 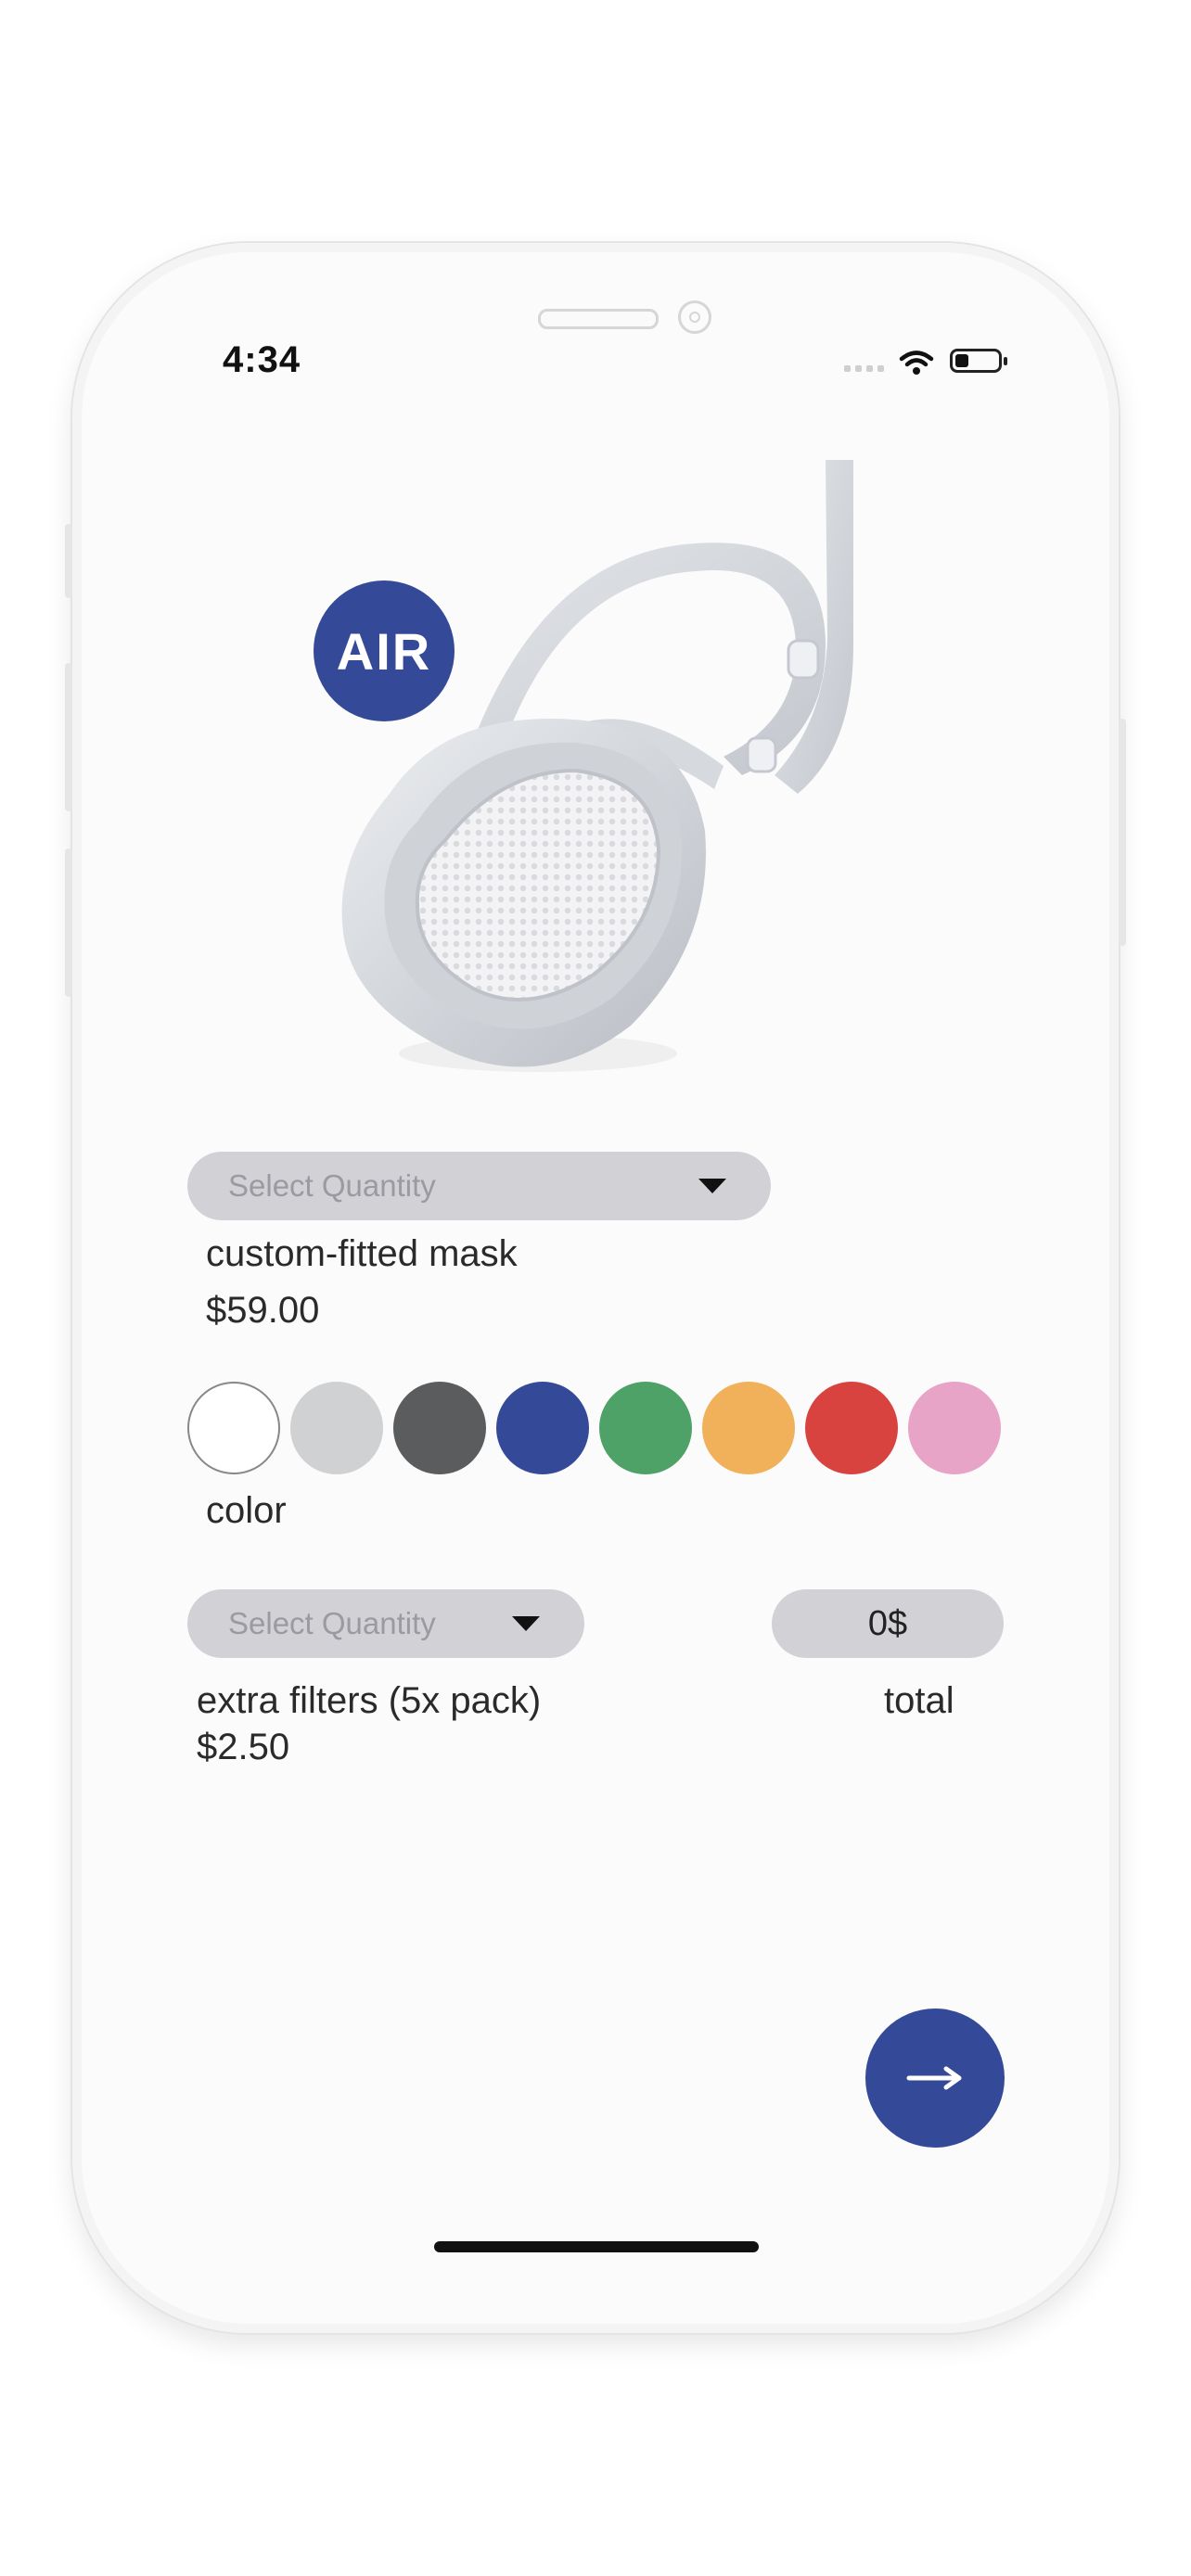 What do you see at coordinates (978, 361) in the screenshot?
I see `battery-icon` at bounding box center [978, 361].